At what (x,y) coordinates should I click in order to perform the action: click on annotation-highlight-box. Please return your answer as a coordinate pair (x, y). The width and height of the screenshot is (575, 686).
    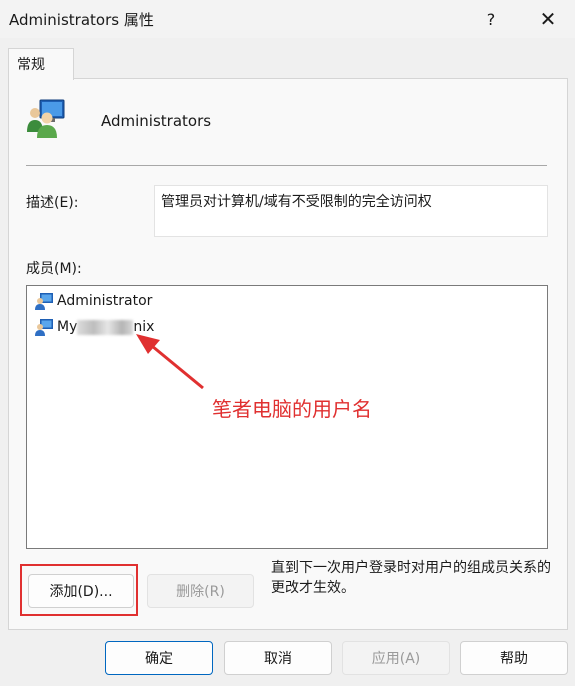
    Looking at the image, I should click on (79, 590).